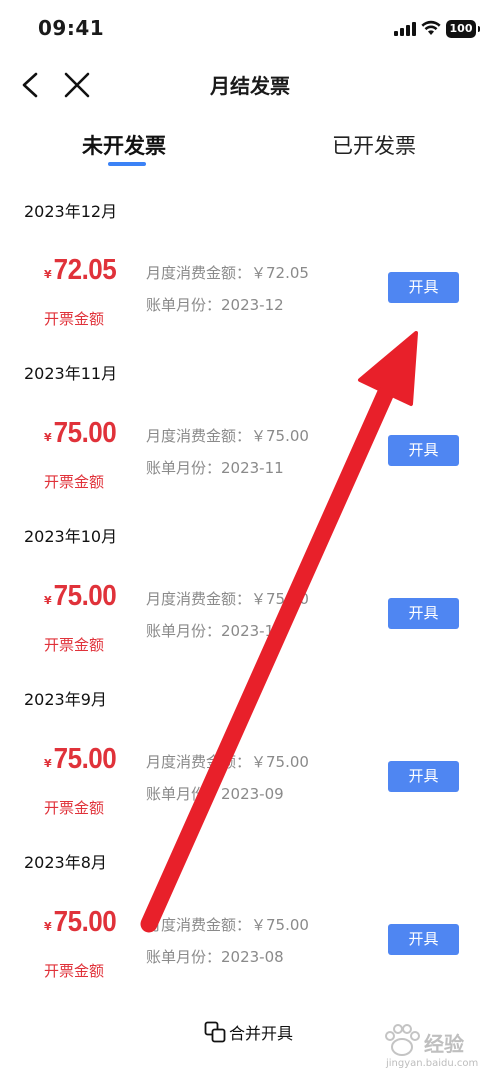  I want to click on status-bar: 09:41 100, so click(250, 28).